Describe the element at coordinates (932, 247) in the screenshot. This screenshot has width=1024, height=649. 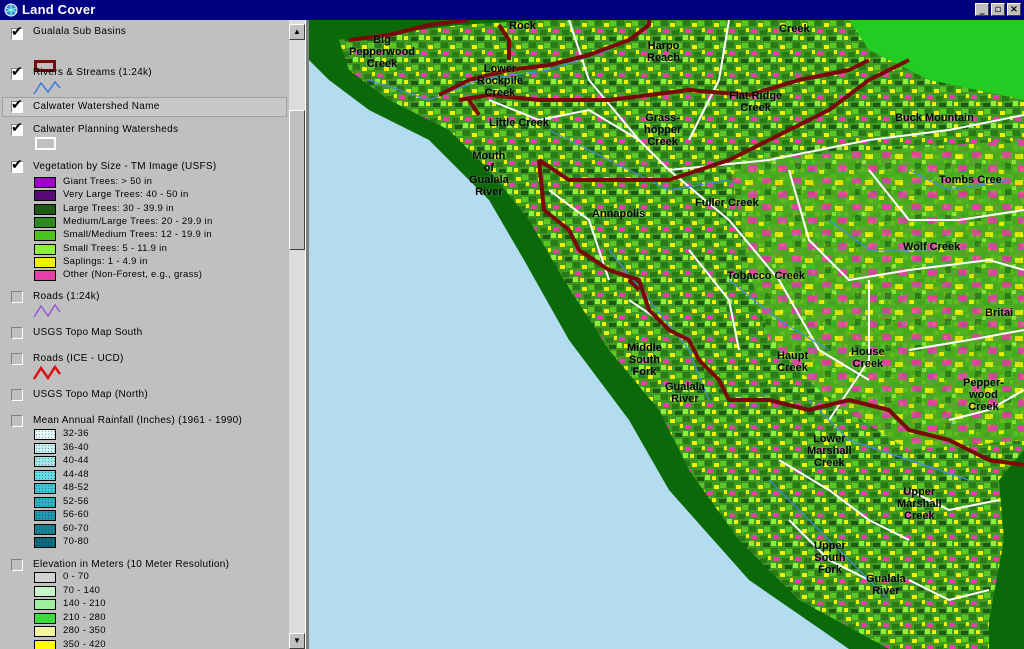
I see `watershed-name-label: Wolf Creek` at that location.